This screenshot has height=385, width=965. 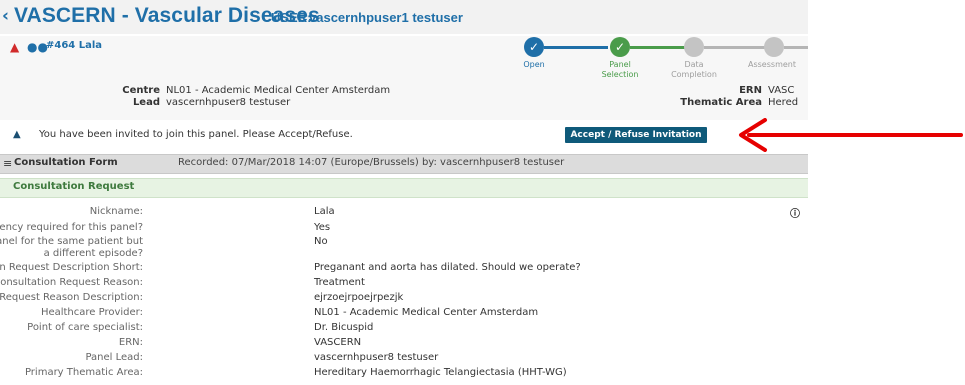 I want to click on consultation-request-title: Consultation Request, so click(x=74, y=186).